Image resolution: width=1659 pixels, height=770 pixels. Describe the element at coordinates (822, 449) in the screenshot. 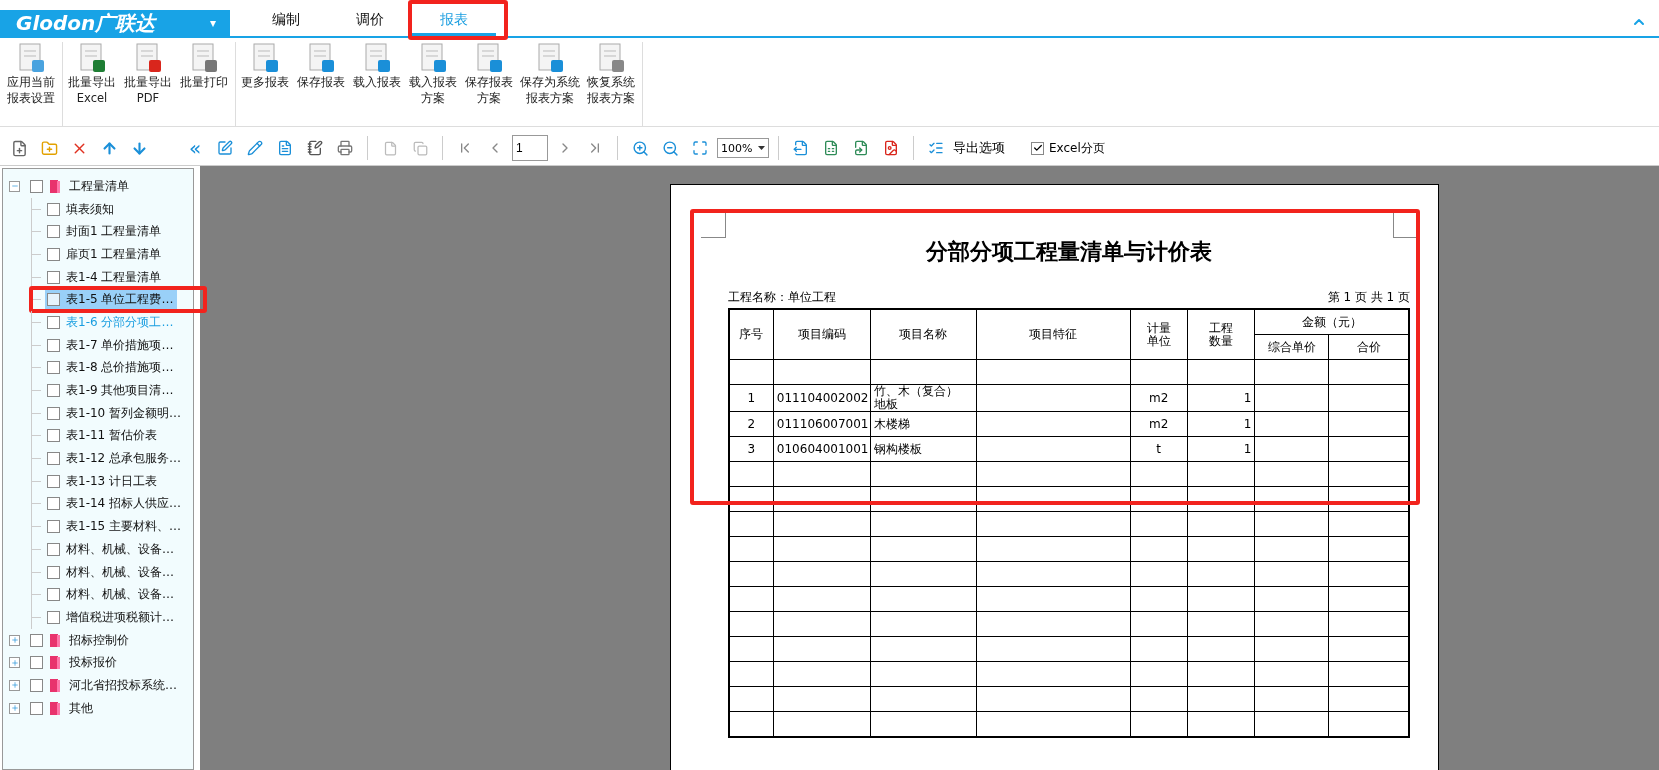

I see `table-cell: 010604001001` at that location.